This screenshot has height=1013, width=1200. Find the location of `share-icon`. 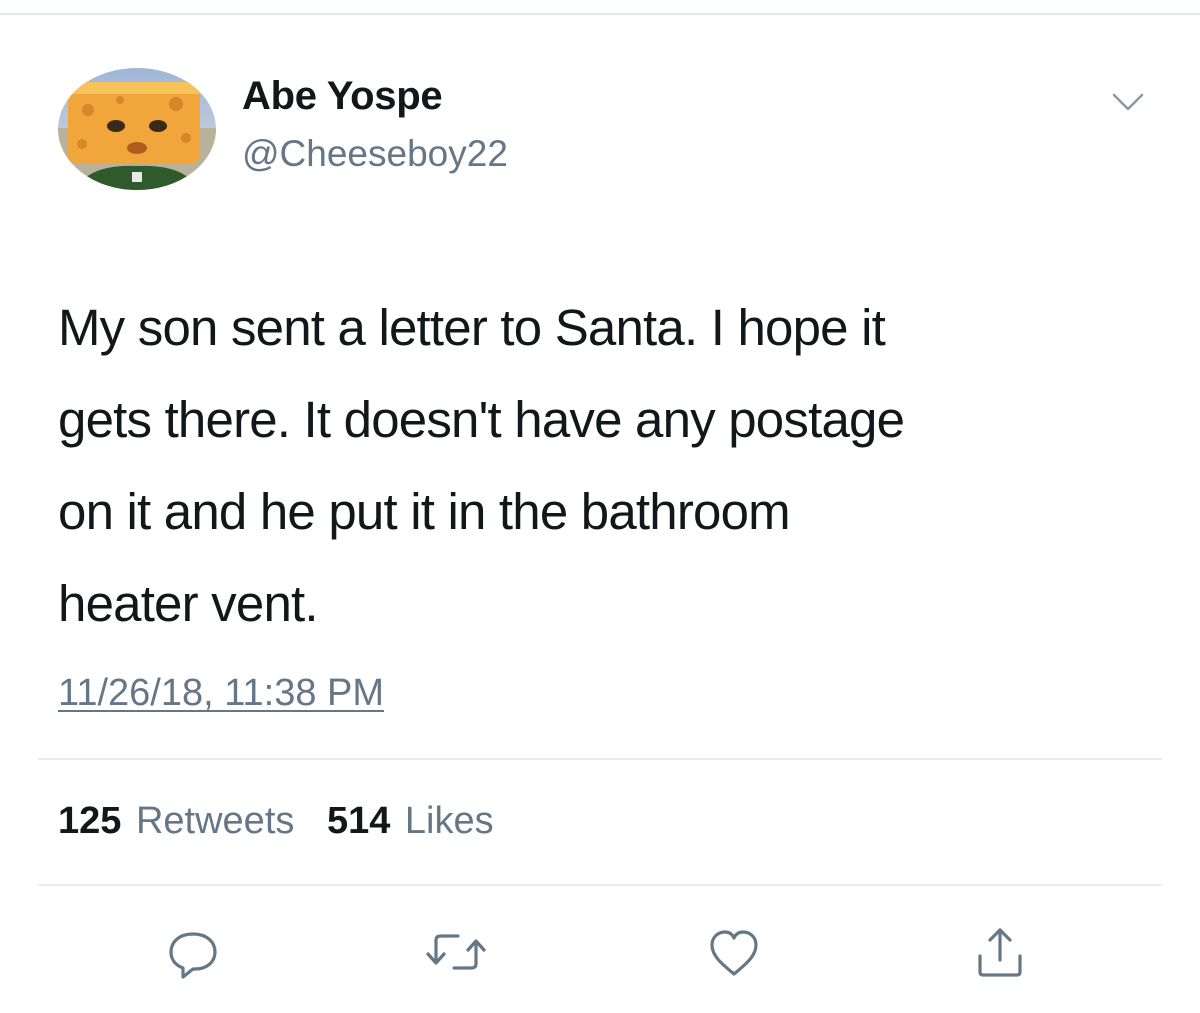

share-icon is located at coordinates (1000, 952).